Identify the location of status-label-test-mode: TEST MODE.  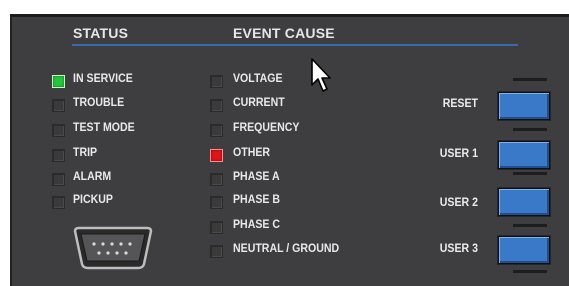
(104, 128).